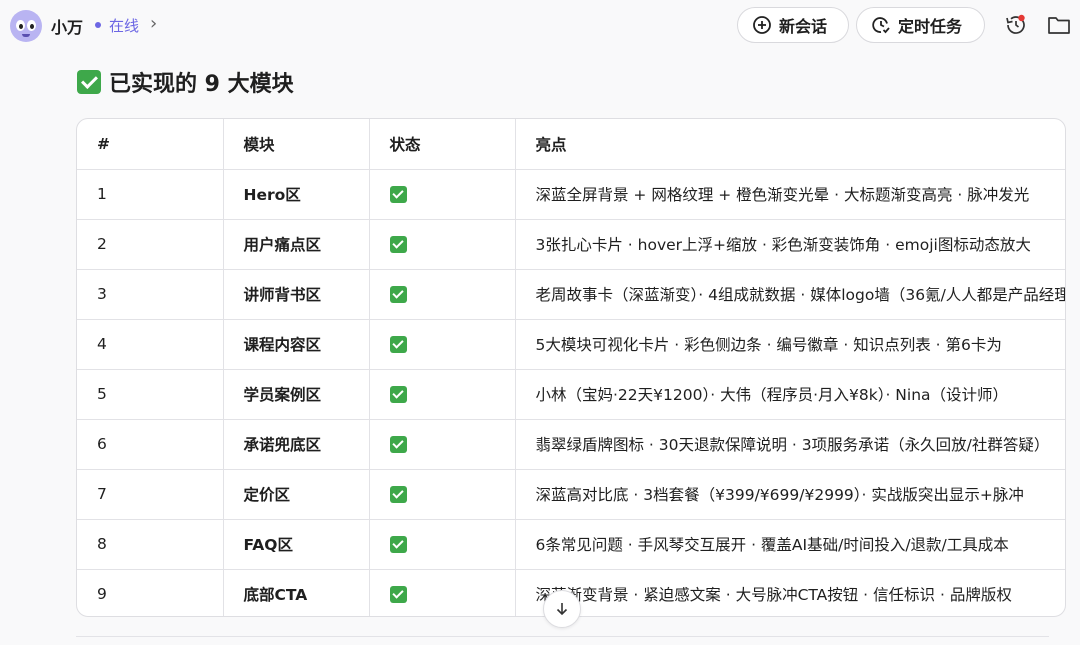  Describe the element at coordinates (803, 26) in the screenshot. I see `new-chat-label: 新会话` at that location.